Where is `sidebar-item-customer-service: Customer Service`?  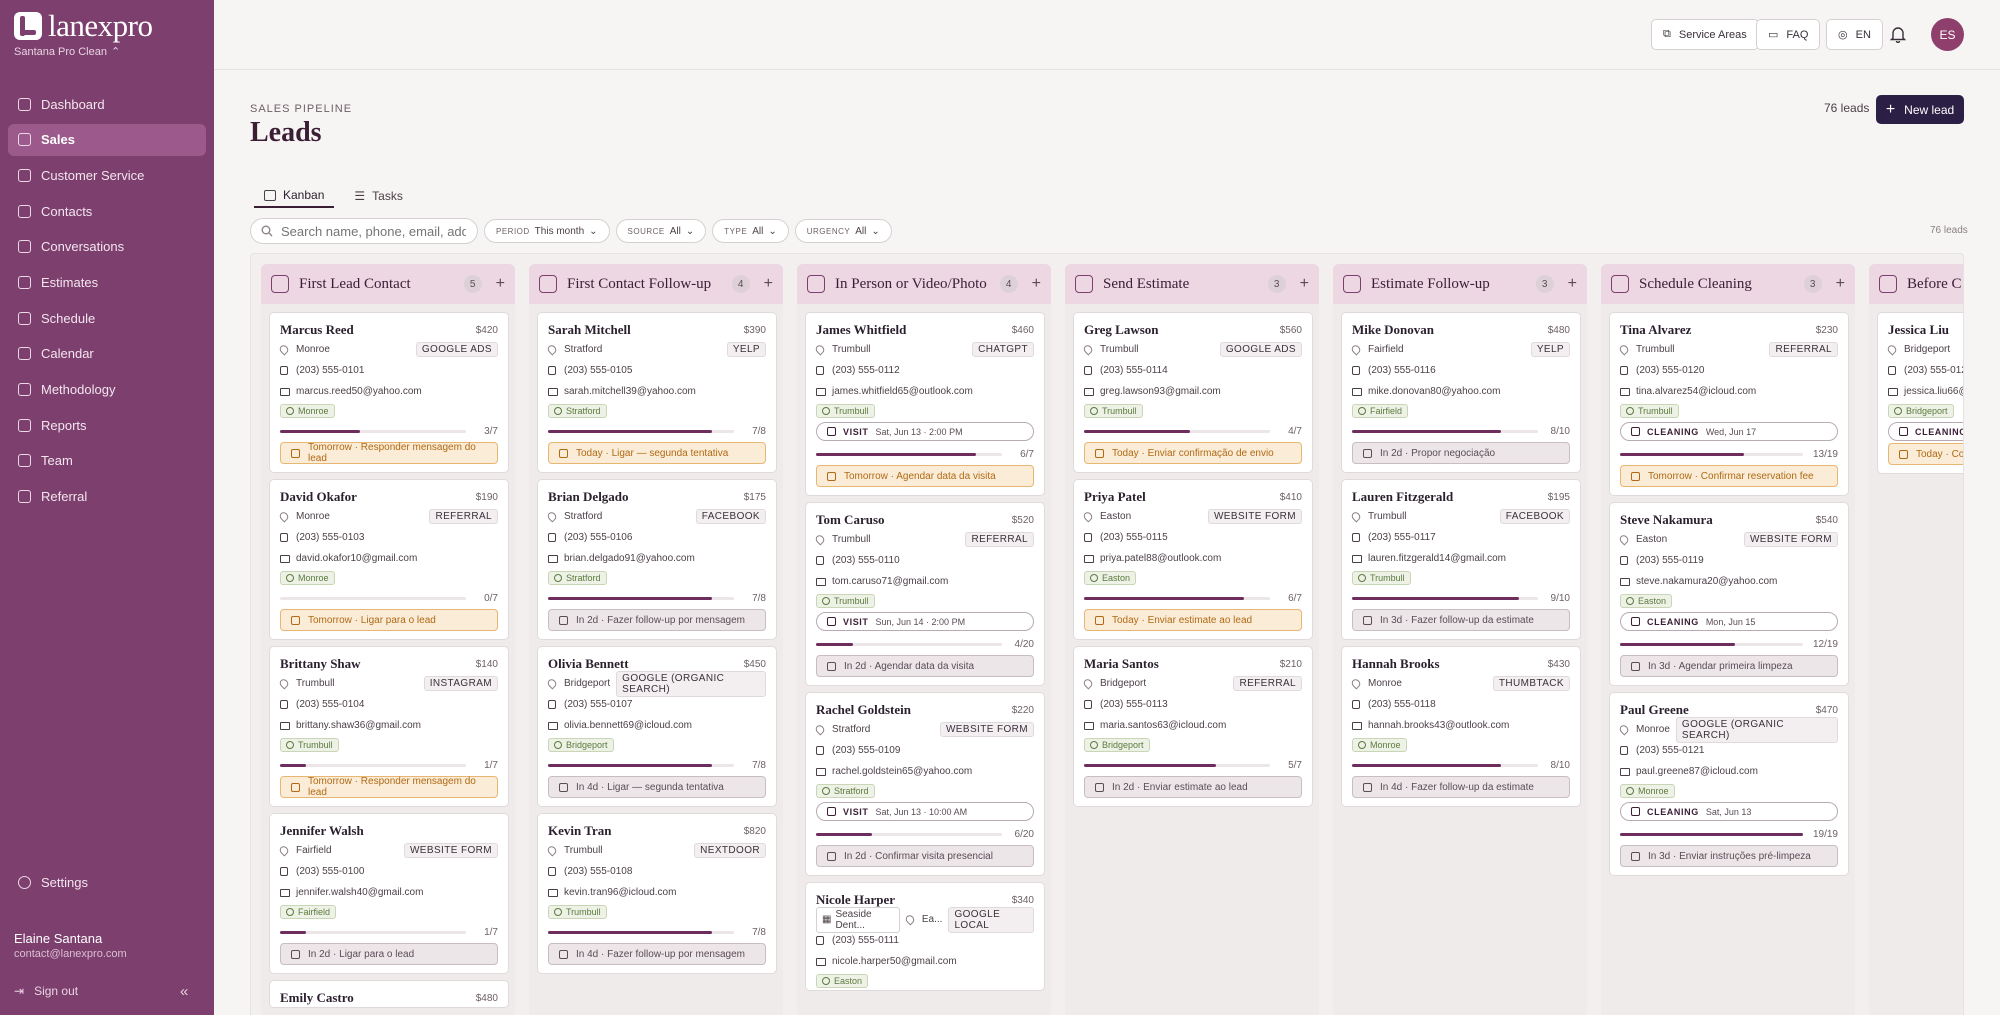
sidebar-item-customer-service: Customer Service is located at coordinates (107, 175).